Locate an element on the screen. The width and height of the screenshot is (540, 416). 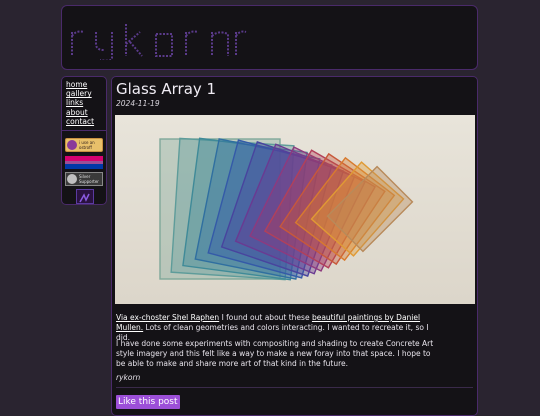
post-title: Glass Array 1 is located at coordinates (166, 89).